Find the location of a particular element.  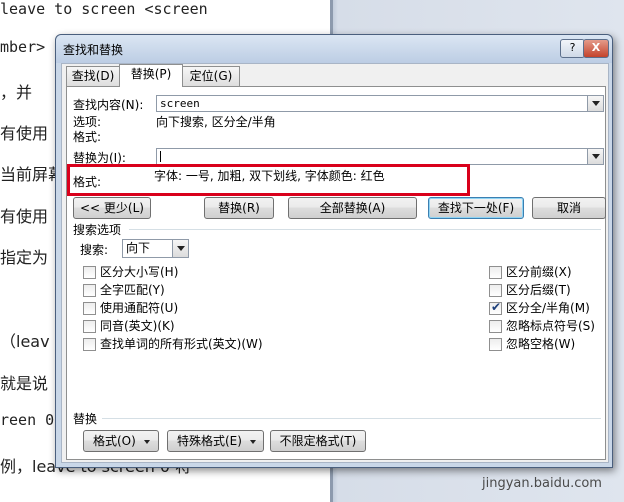

tab-find: 查找(D) is located at coordinates (93, 76).